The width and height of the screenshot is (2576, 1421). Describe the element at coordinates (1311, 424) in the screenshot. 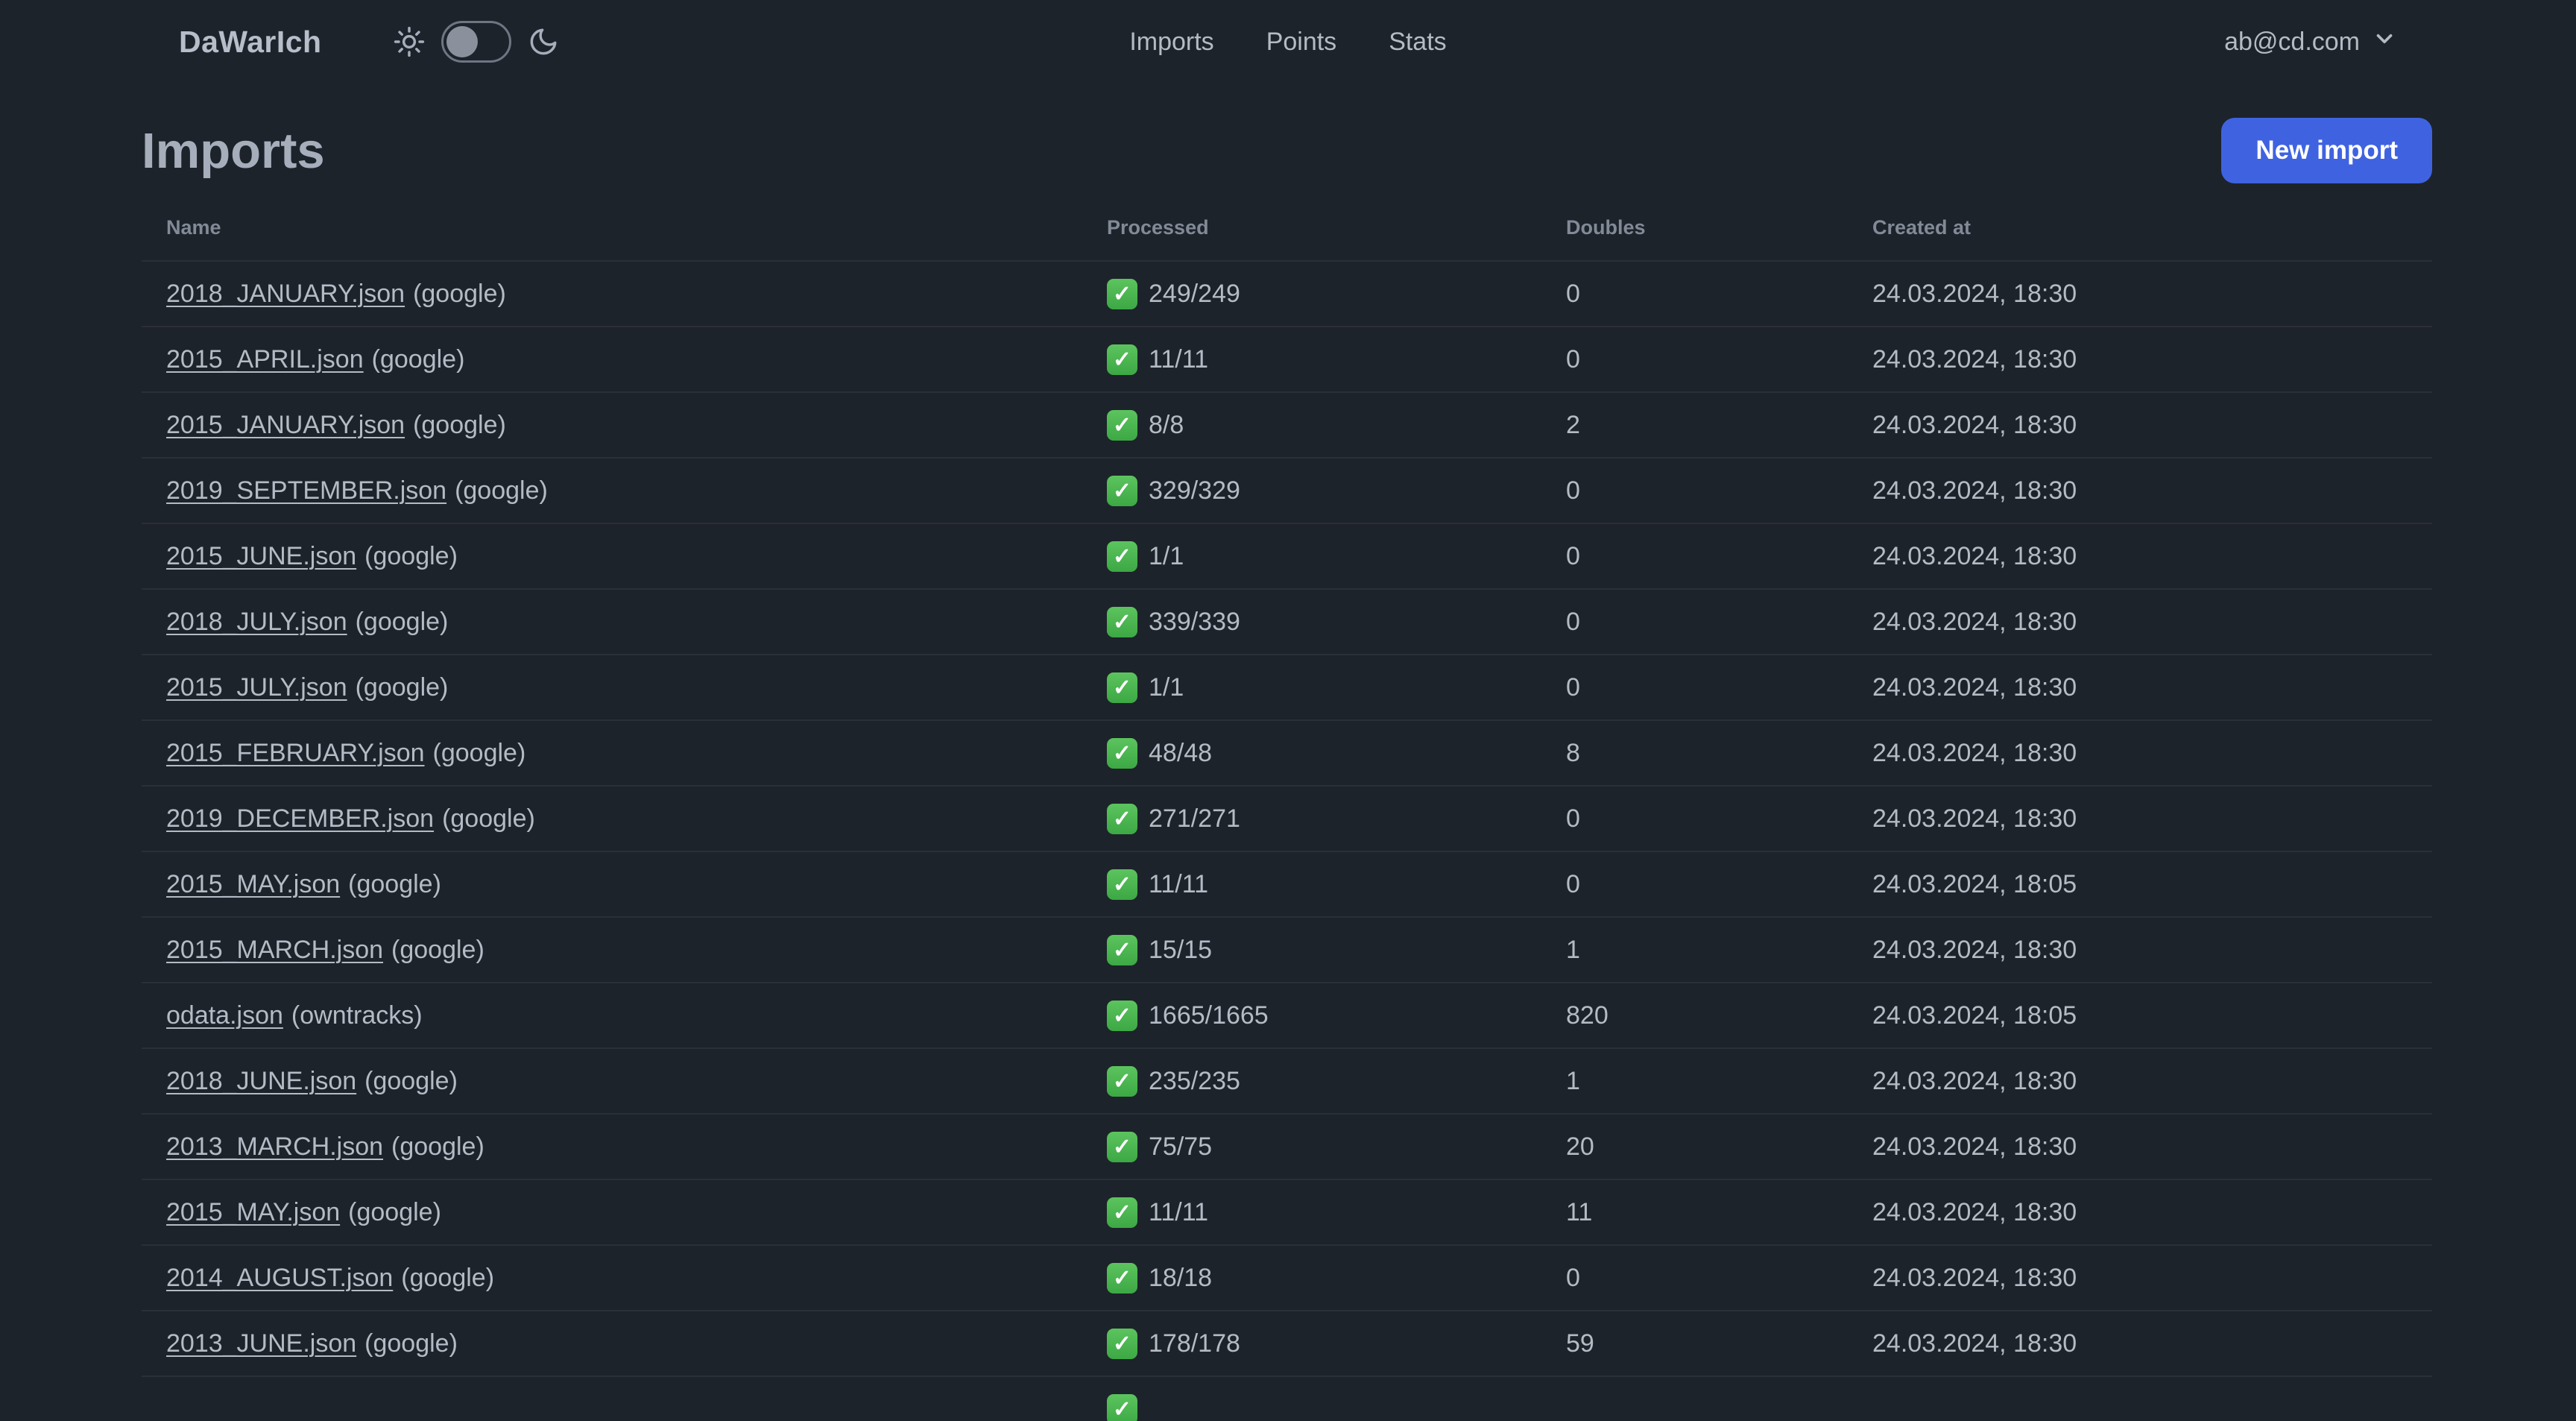

I see `processed-cell: ✓ 8/8` at that location.